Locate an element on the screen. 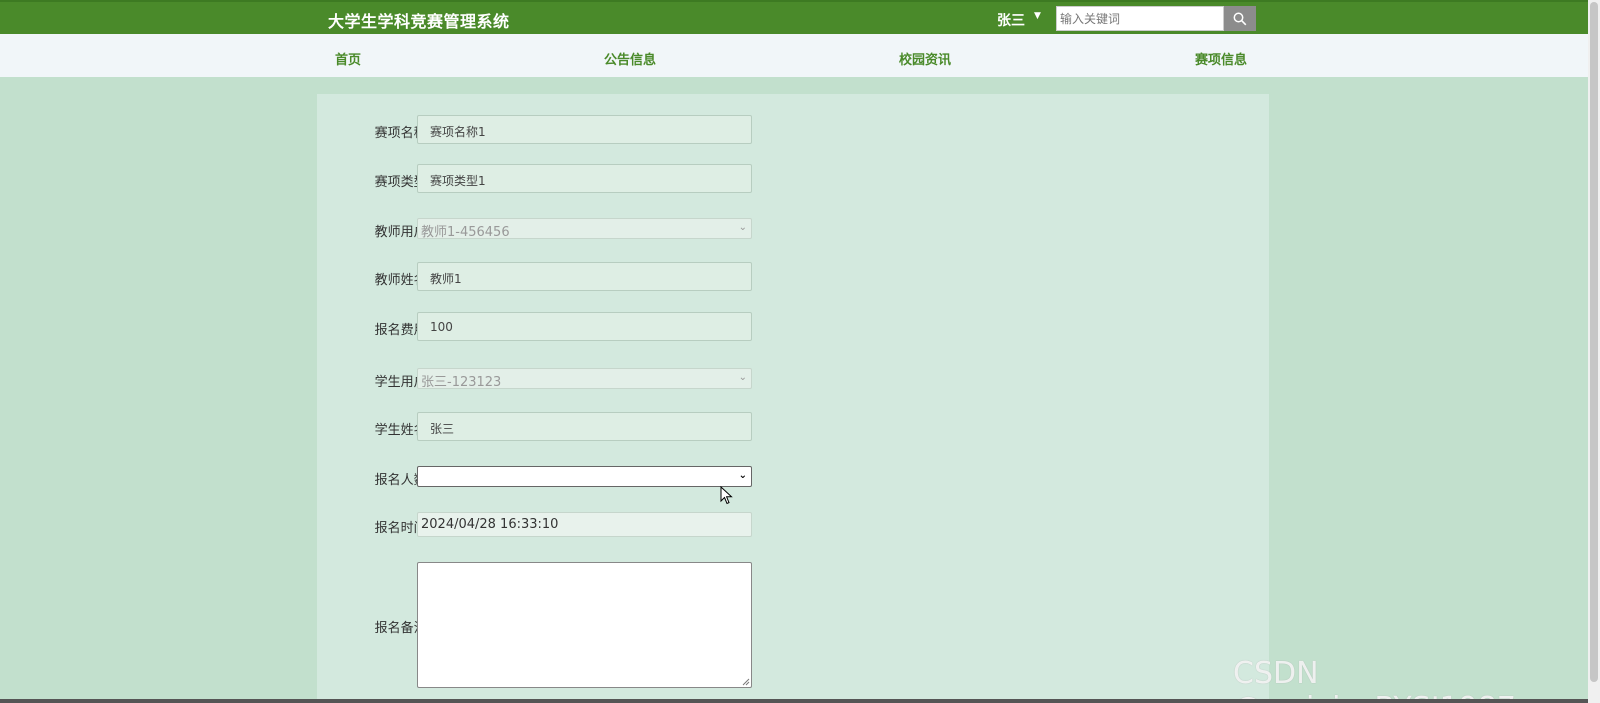 This screenshot has width=1600, height=703. registration-time-field: 2024/04/28 16:33:10 is located at coordinates (584, 524).